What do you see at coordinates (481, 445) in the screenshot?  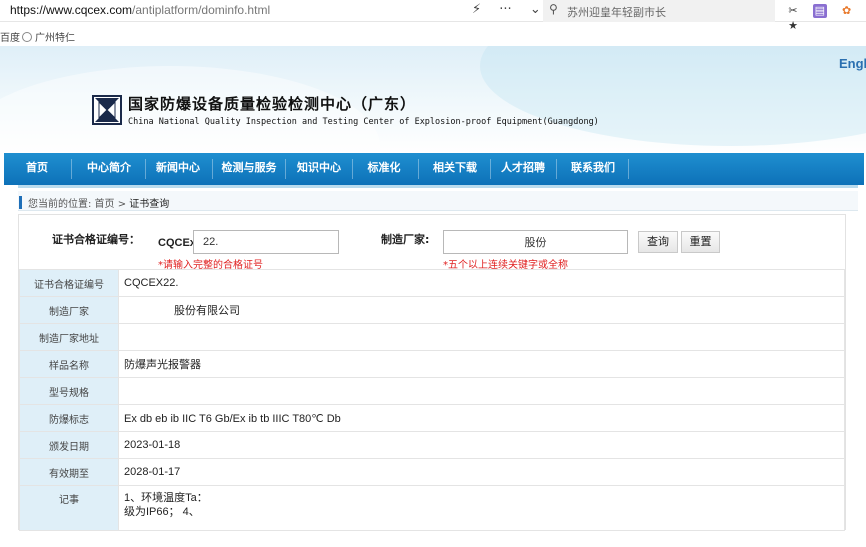 I see `row-value: 2023-01-18` at bounding box center [481, 445].